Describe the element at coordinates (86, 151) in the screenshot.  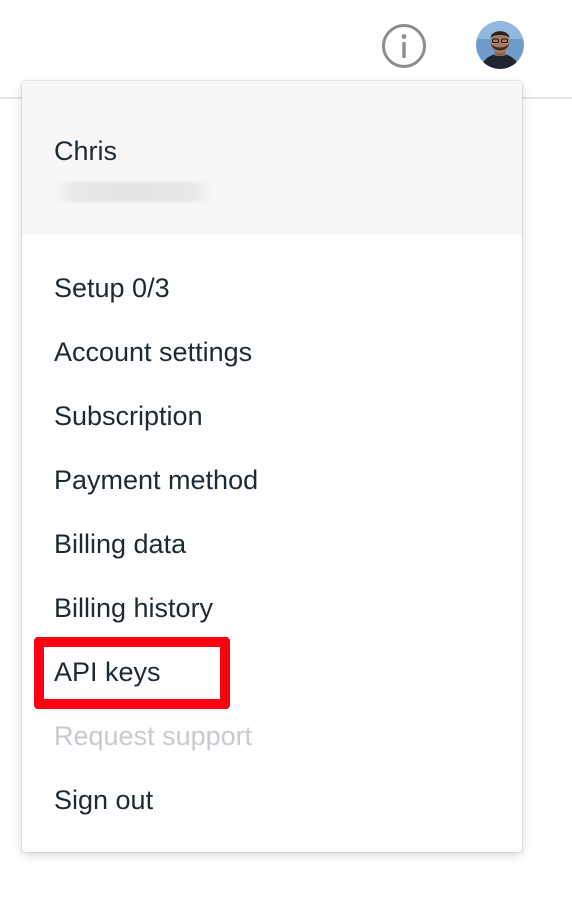
I see `user-name: Chris` at that location.